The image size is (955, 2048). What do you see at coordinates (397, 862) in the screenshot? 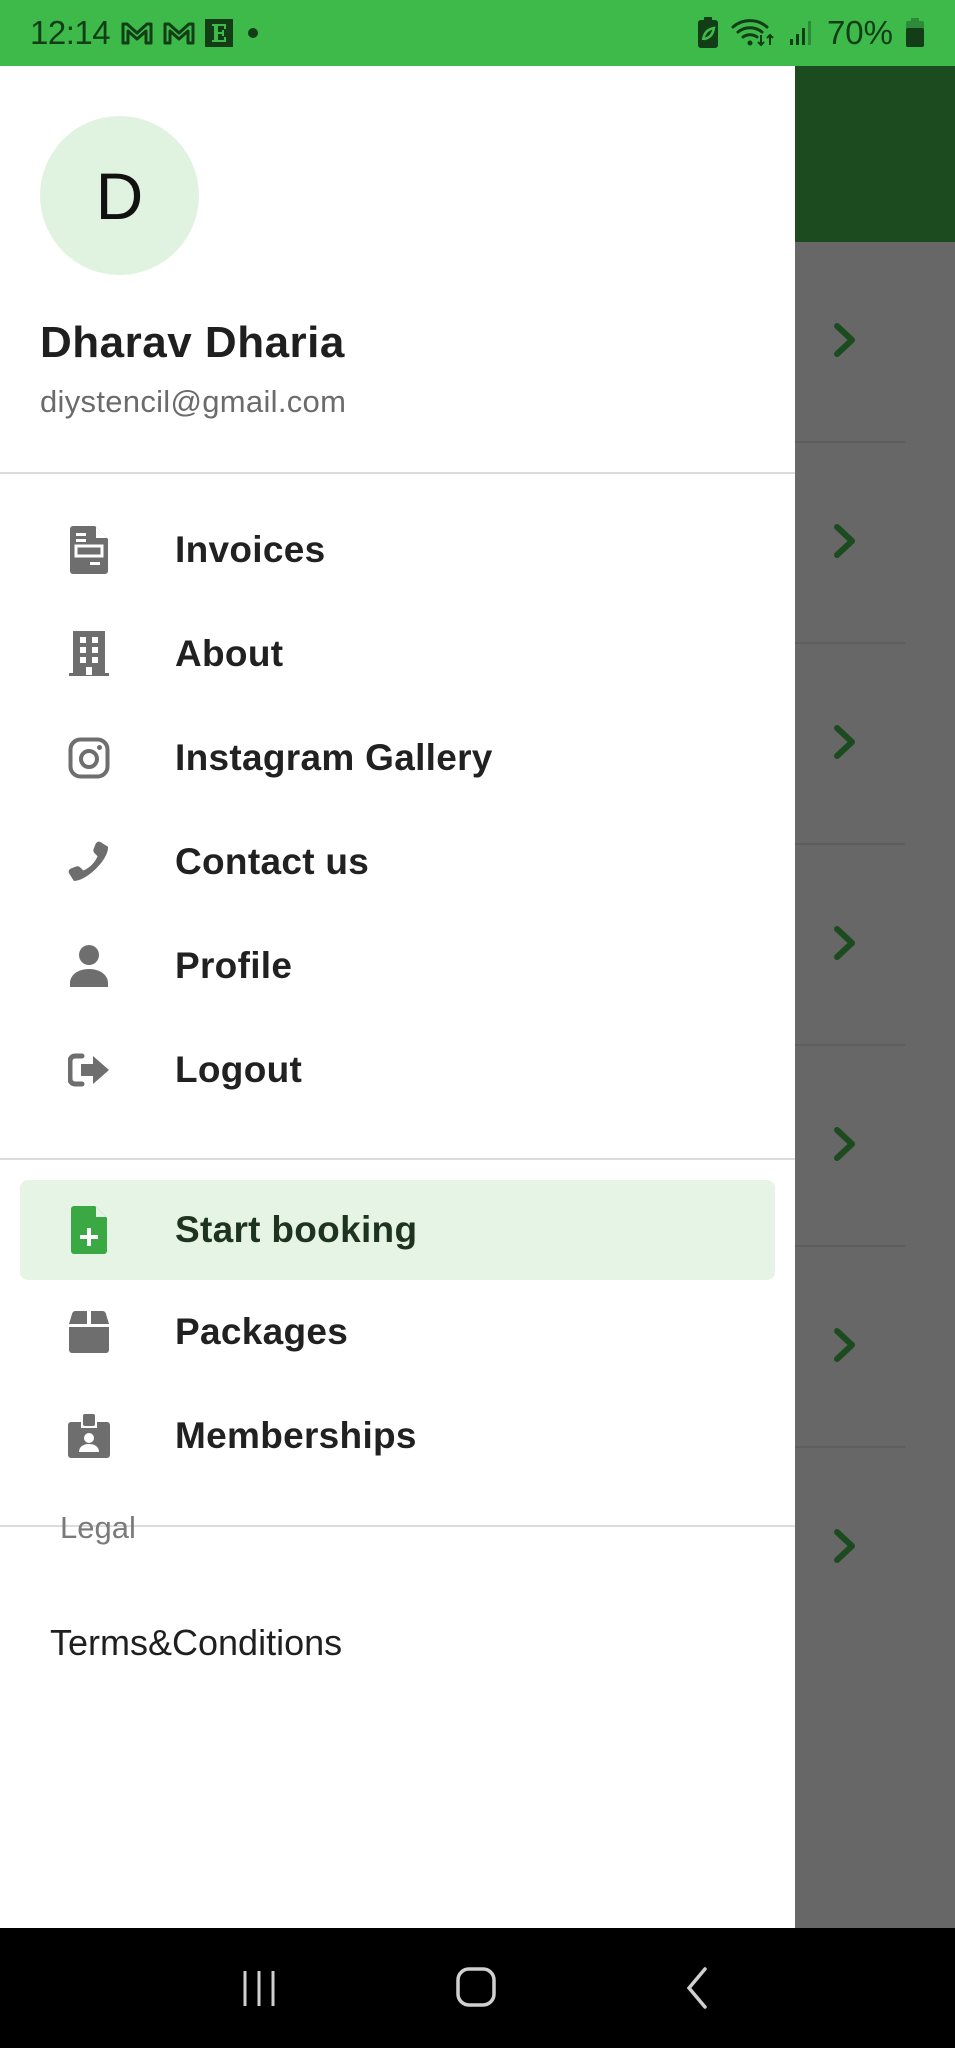
I see `menu-item-contact-us: Contact us` at bounding box center [397, 862].